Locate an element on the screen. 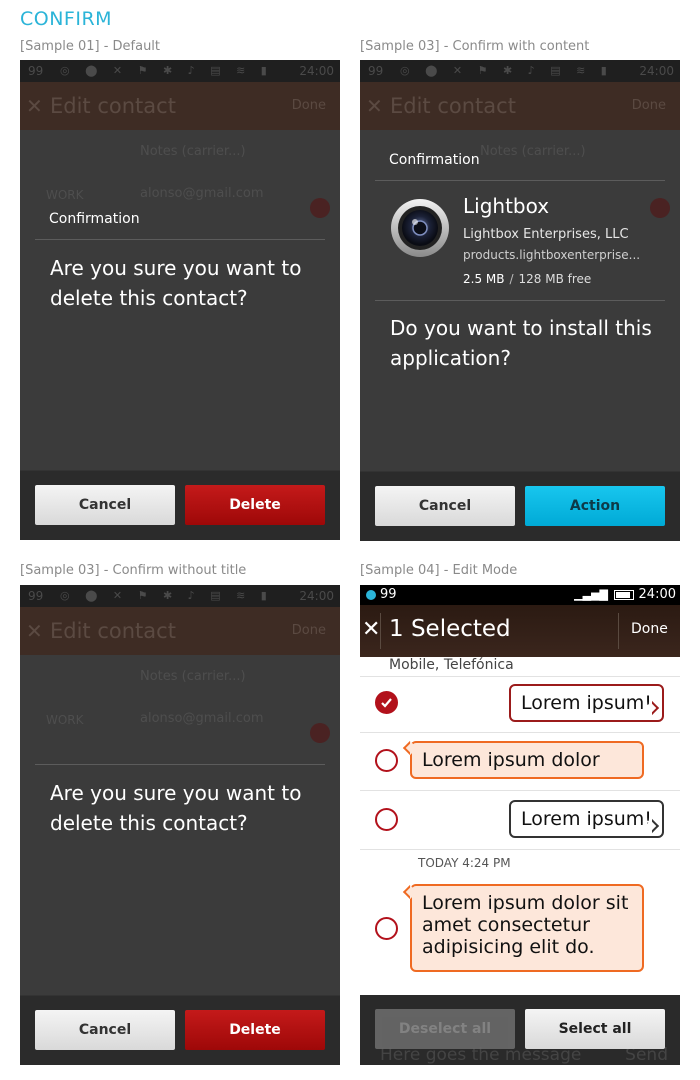 The height and width of the screenshot is (1080, 700). selection-count-title: 1 Selected is located at coordinates (450, 629).